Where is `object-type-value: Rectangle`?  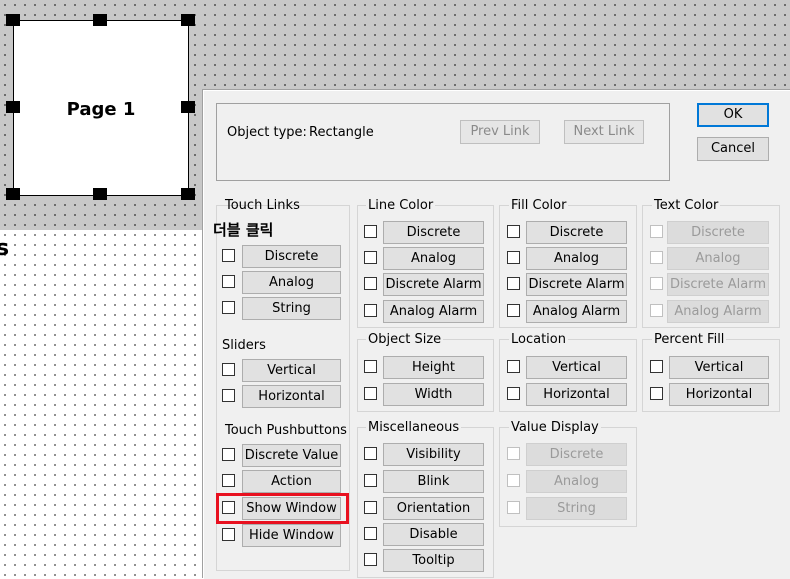 object-type-value: Rectangle is located at coordinates (341, 132).